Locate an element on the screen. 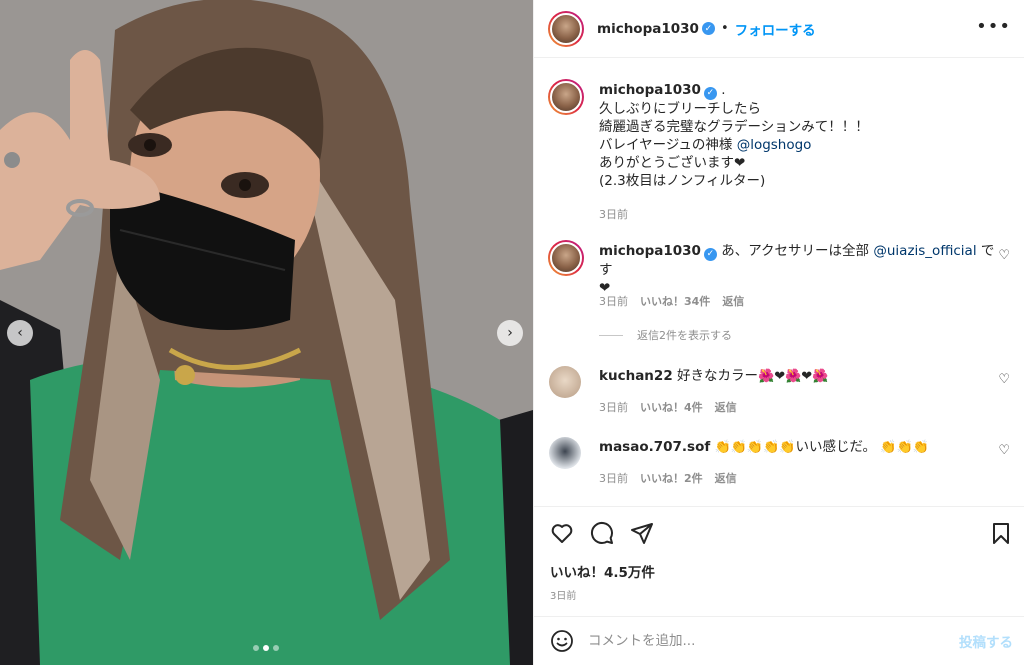 This screenshot has height=665, width=1024. carousel-next-button: › is located at coordinates (510, 333).